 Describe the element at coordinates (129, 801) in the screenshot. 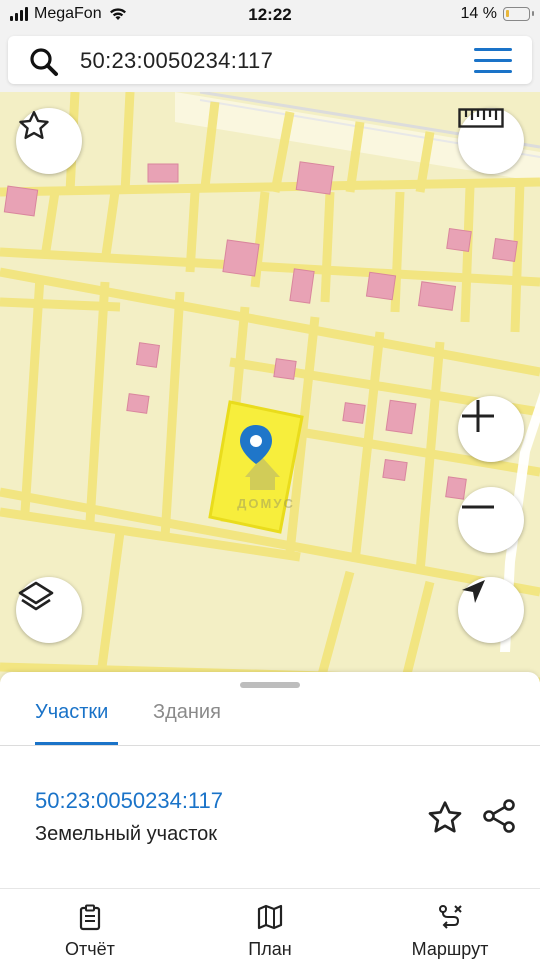

I see `result-cadastral-number: 50:23:0050234:117` at that location.